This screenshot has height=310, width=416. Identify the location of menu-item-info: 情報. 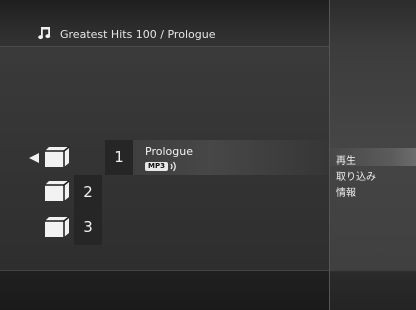
(346, 191).